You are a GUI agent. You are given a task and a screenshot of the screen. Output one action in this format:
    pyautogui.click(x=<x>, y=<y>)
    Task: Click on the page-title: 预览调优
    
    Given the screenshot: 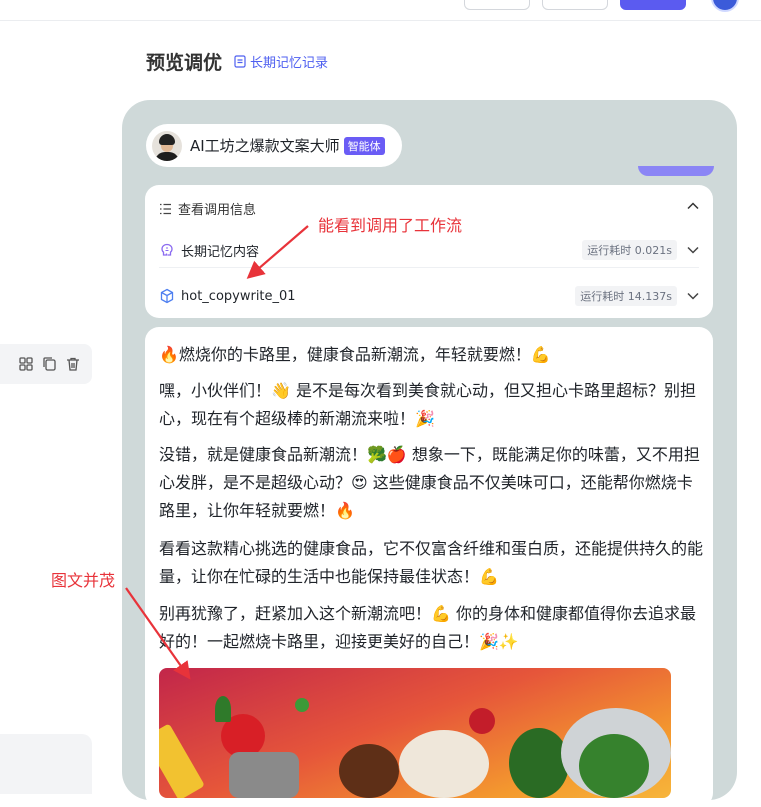 What is the action you would take?
    pyautogui.click(x=184, y=63)
    